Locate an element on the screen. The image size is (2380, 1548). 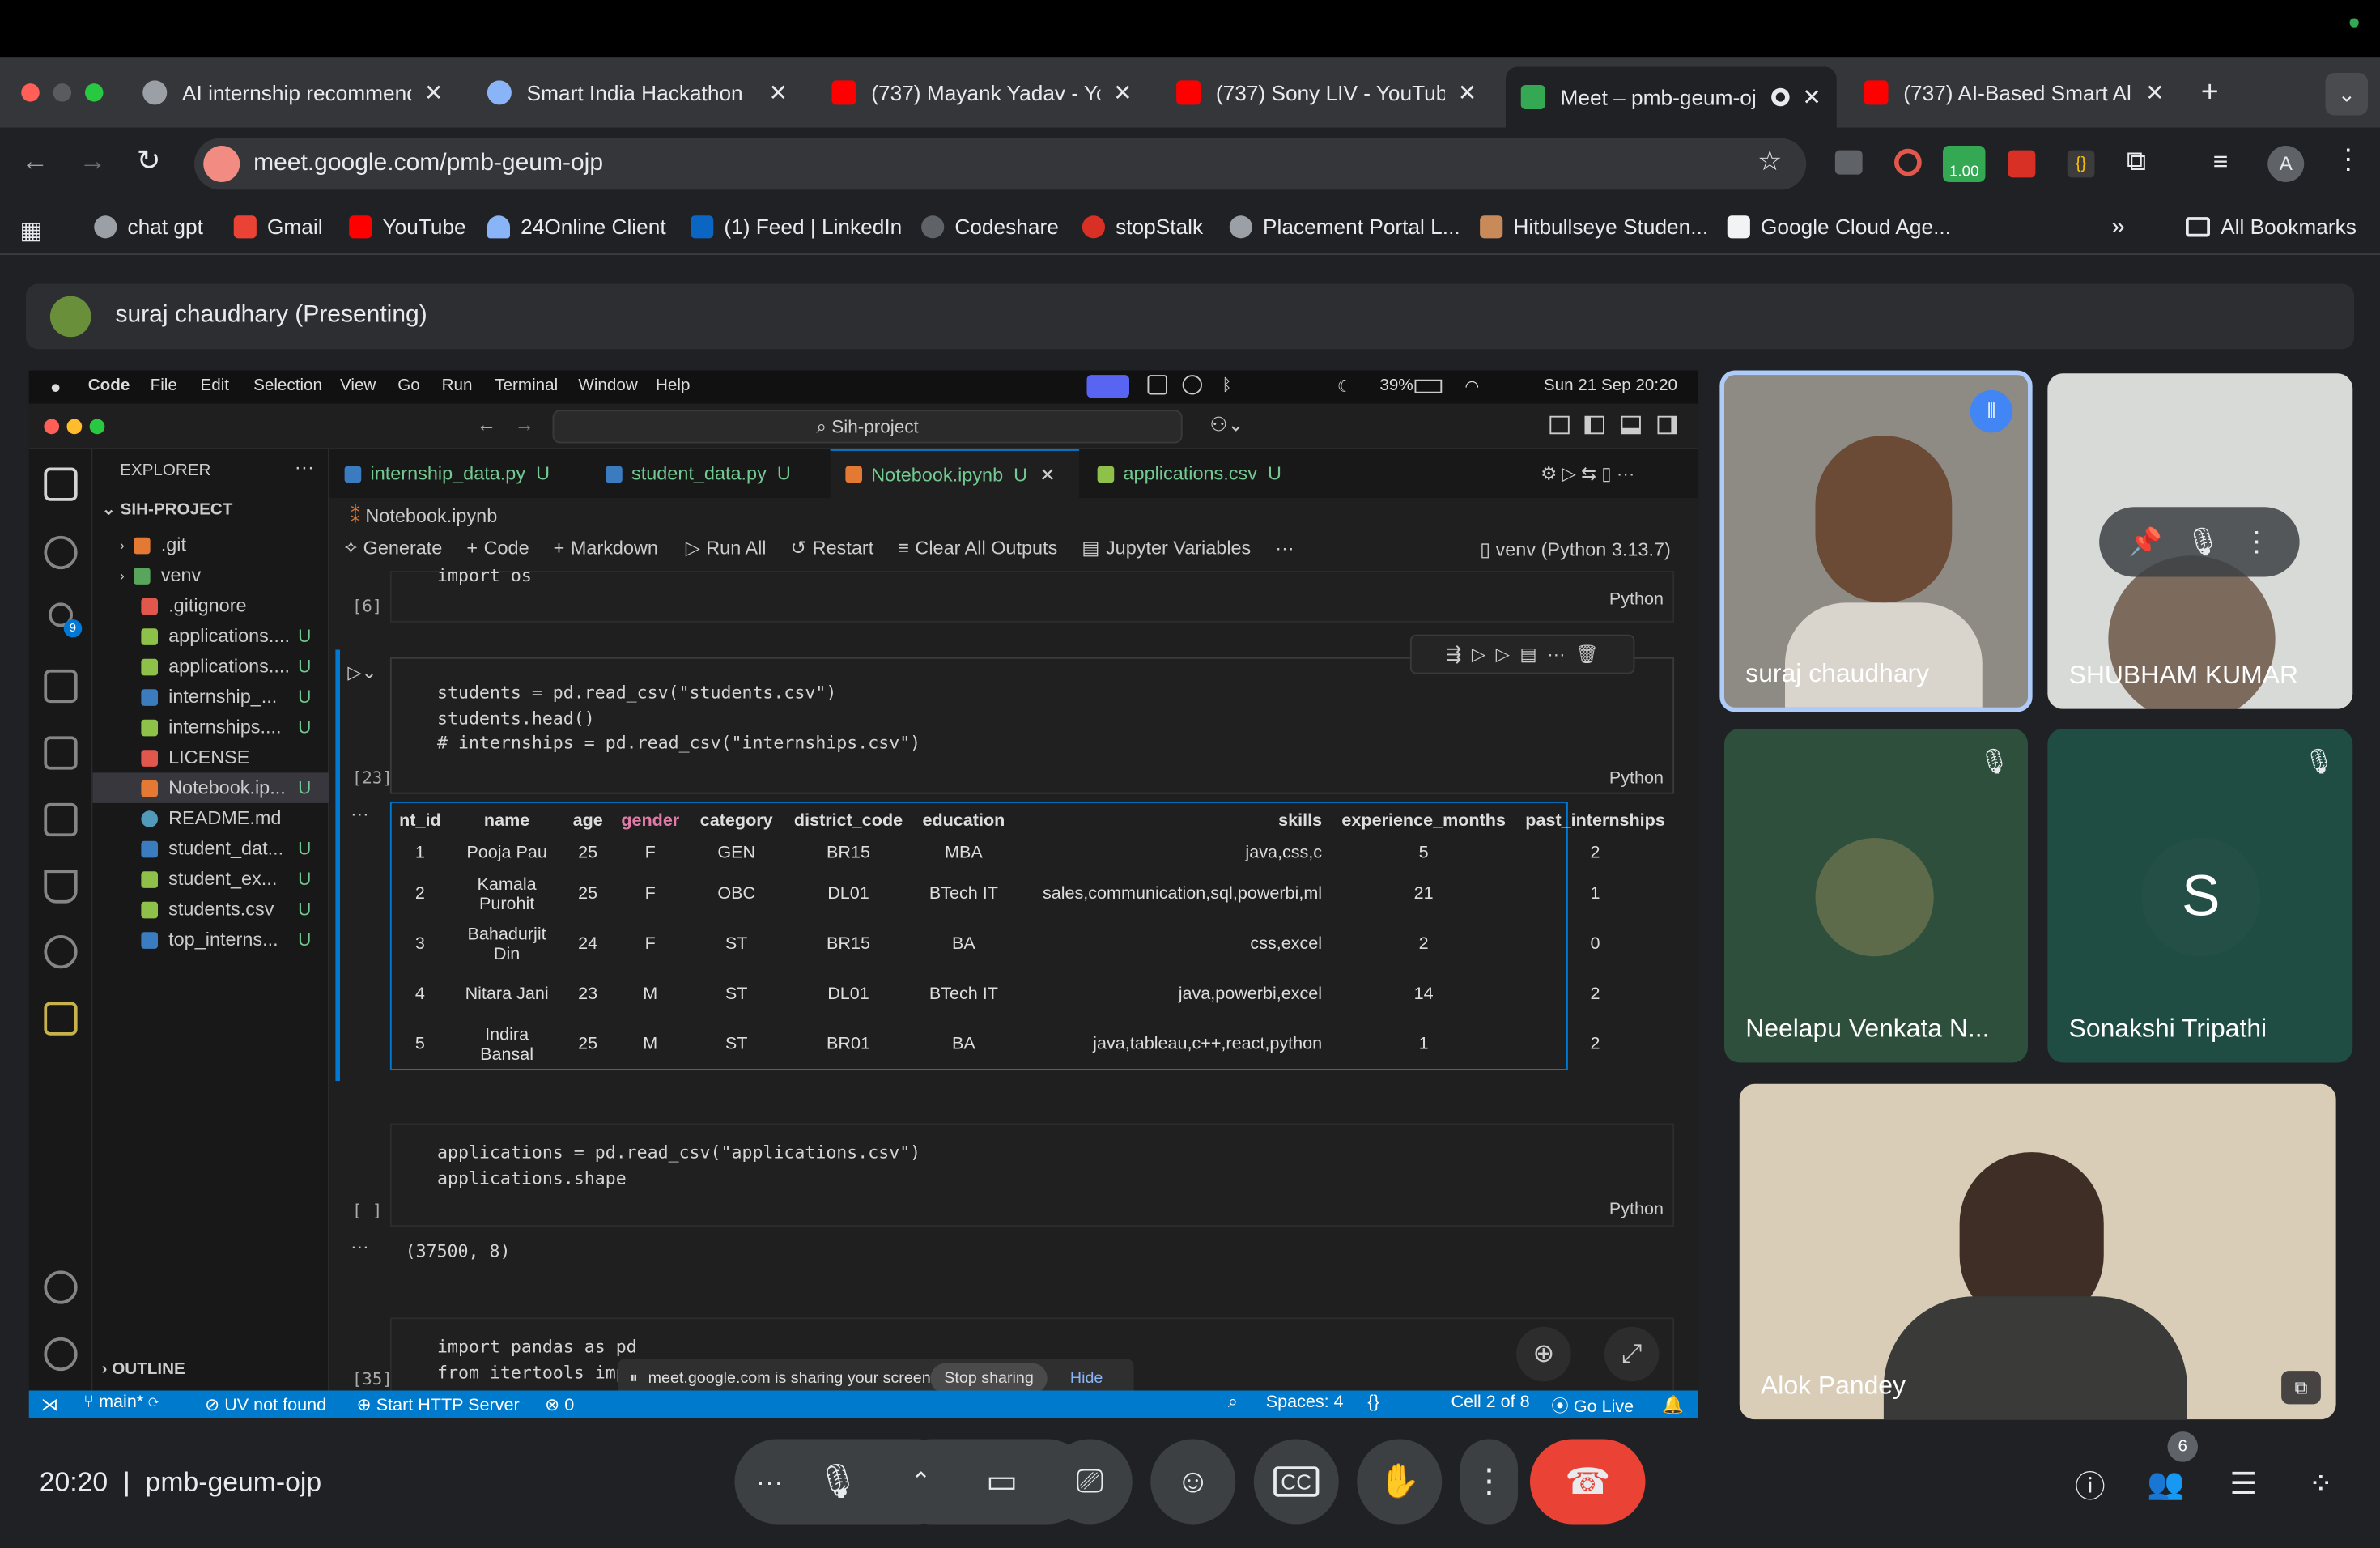
apps-grid-icon: ▦ is located at coordinates (31, 231).